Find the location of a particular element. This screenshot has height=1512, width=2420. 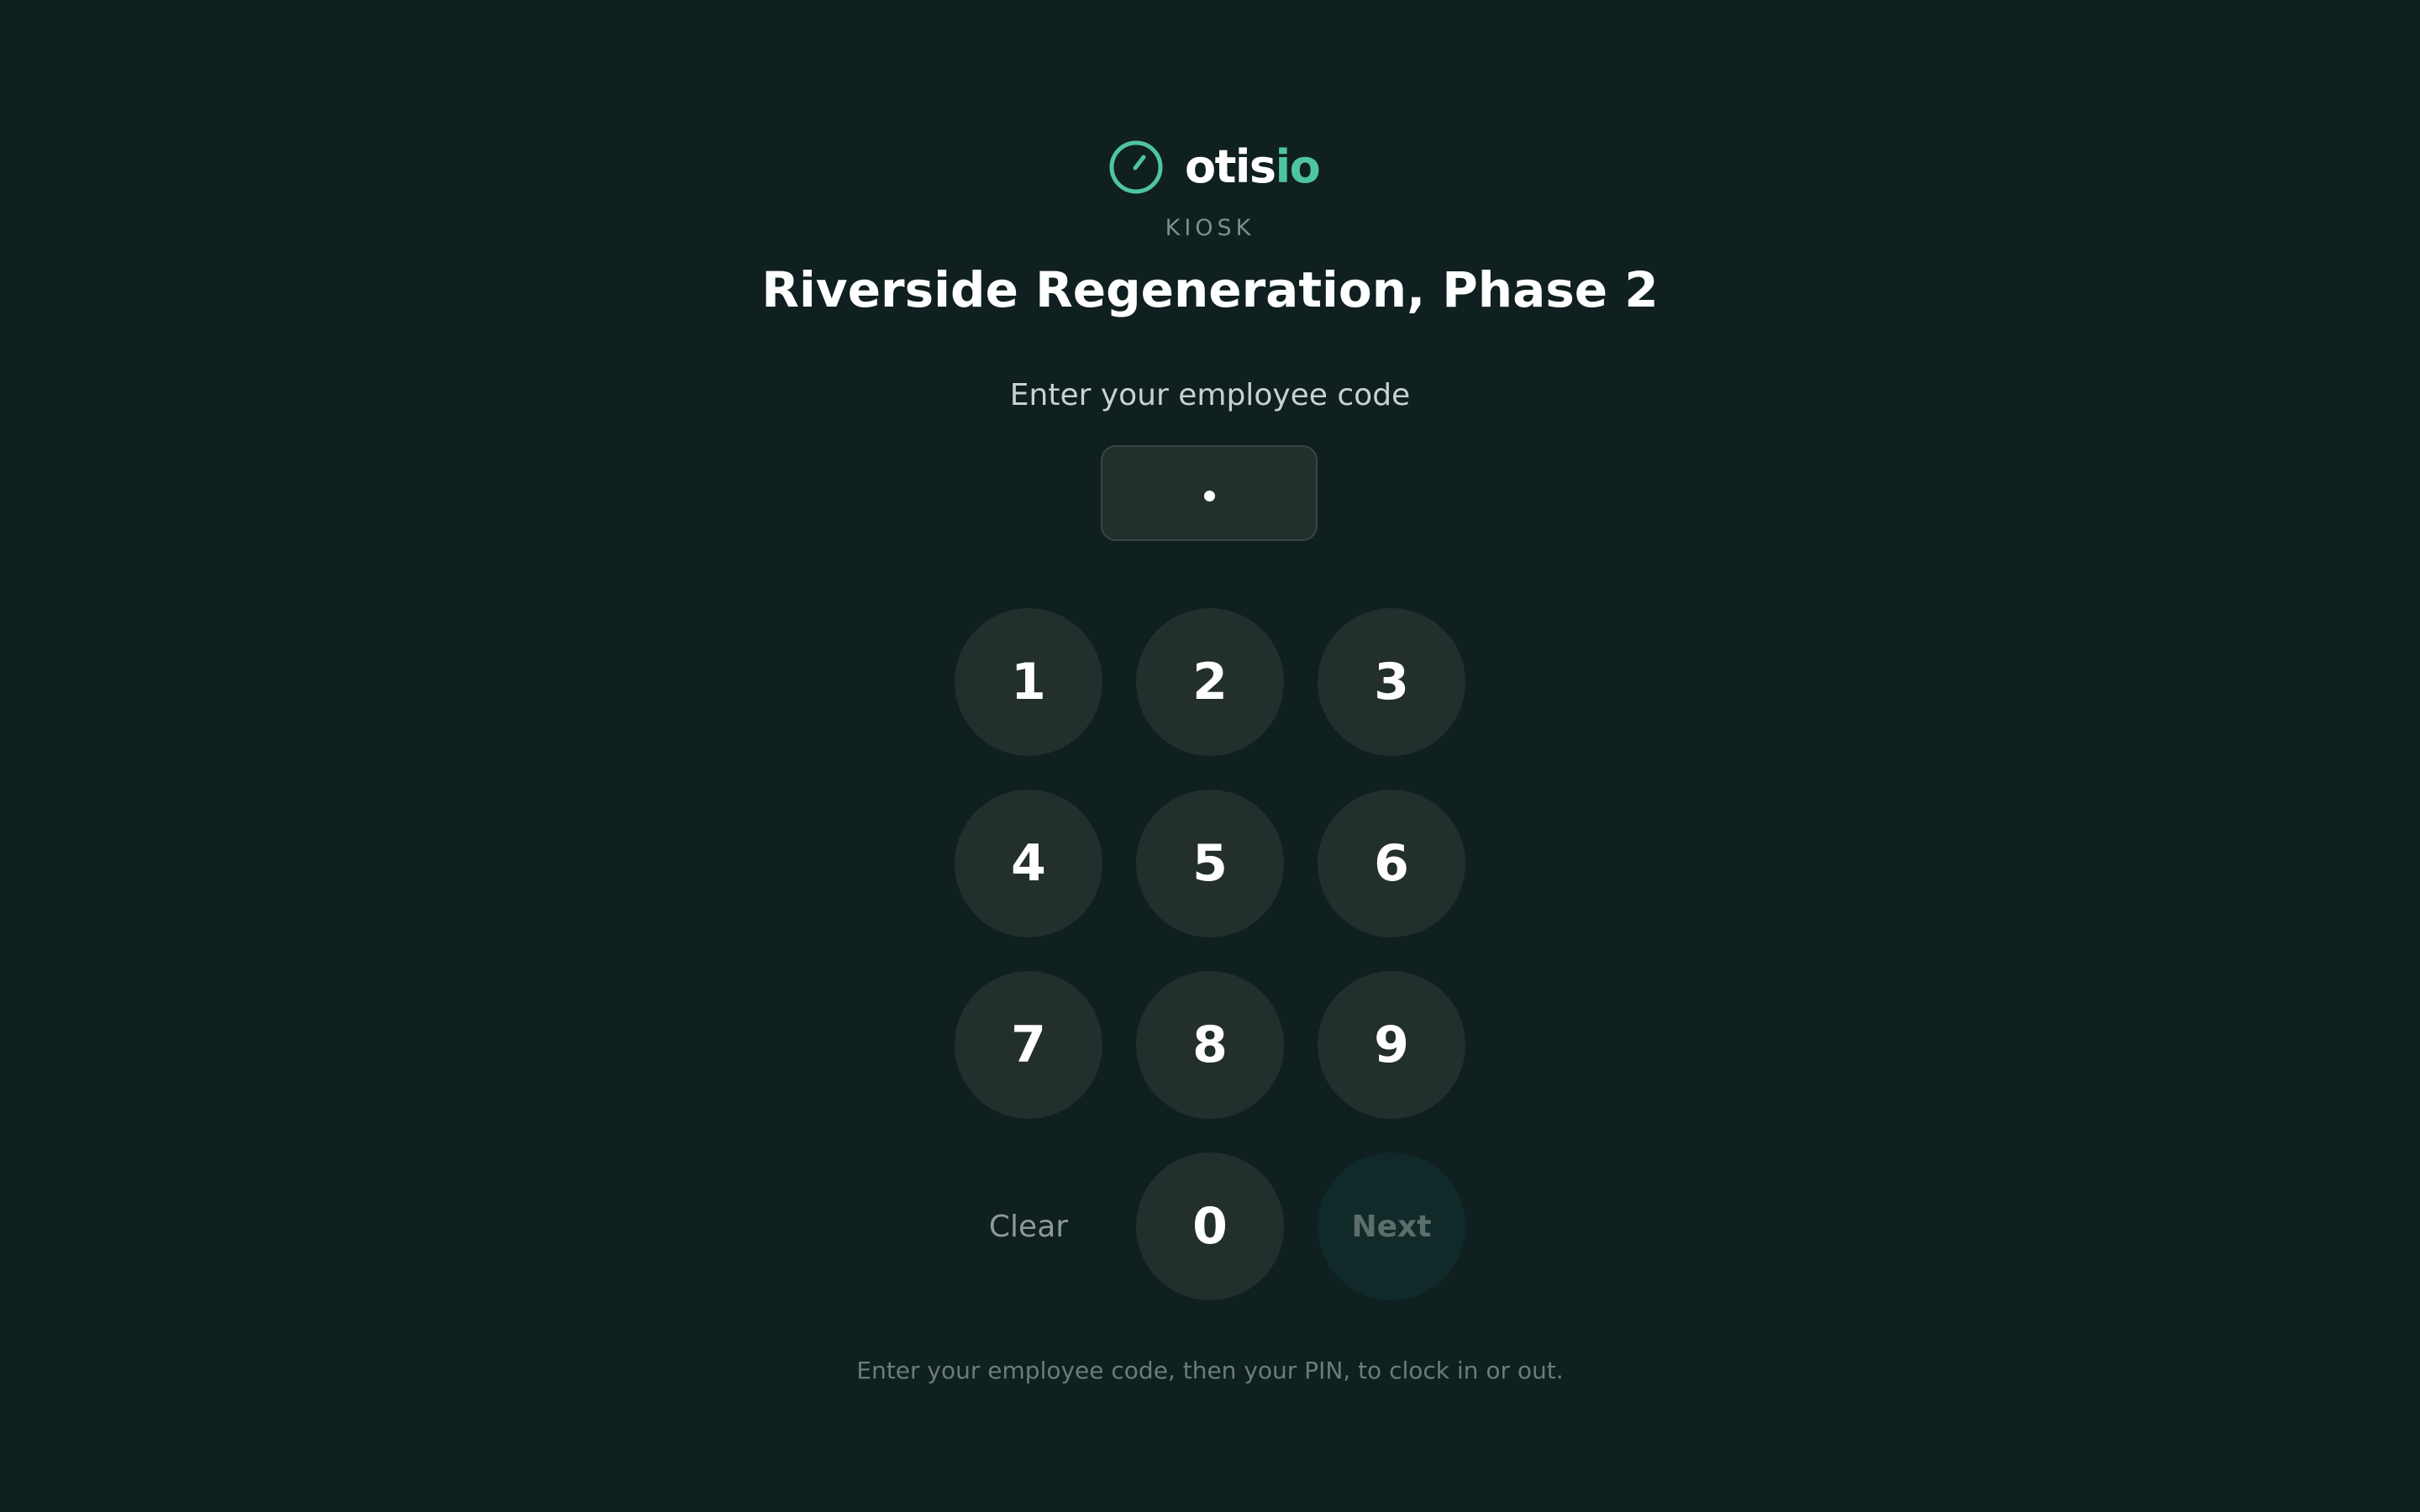

keypad-key-8: 8 is located at coordinates (1210, 1045).